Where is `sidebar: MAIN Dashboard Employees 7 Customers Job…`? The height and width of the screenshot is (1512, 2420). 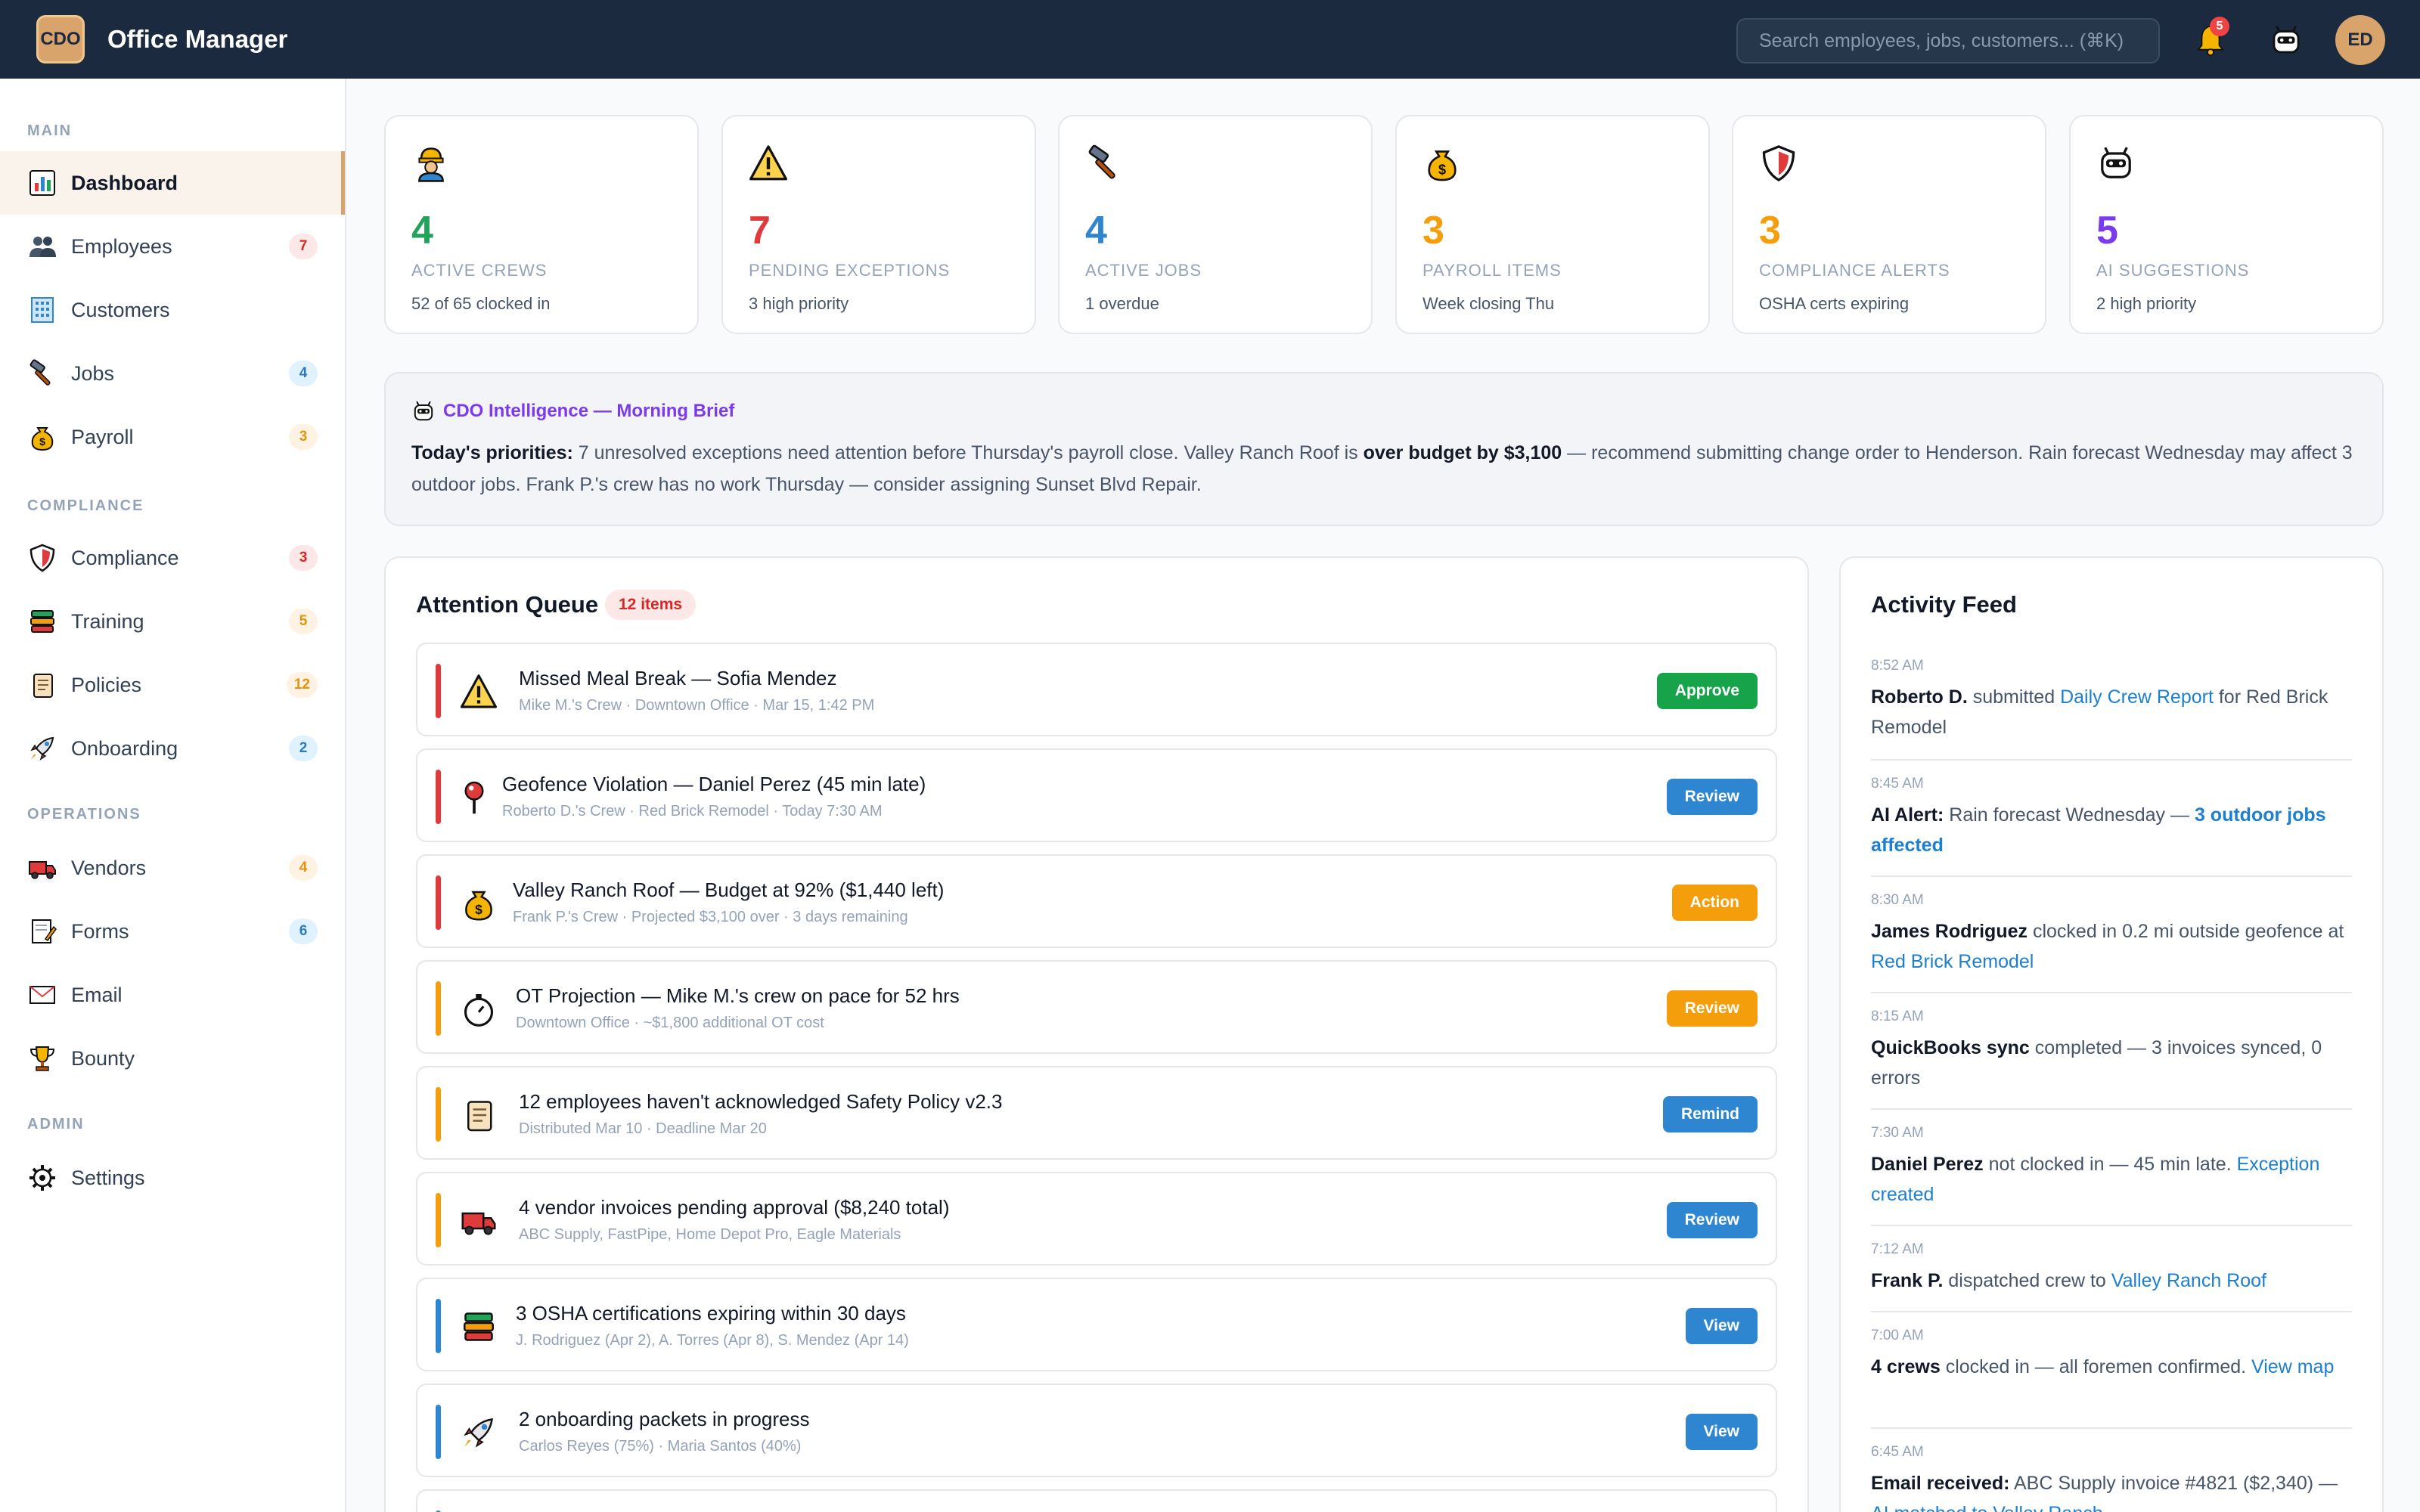 sidebar: MAIN Dashboard Employees 7 Customers Job… is located at coordinates (173, 795).